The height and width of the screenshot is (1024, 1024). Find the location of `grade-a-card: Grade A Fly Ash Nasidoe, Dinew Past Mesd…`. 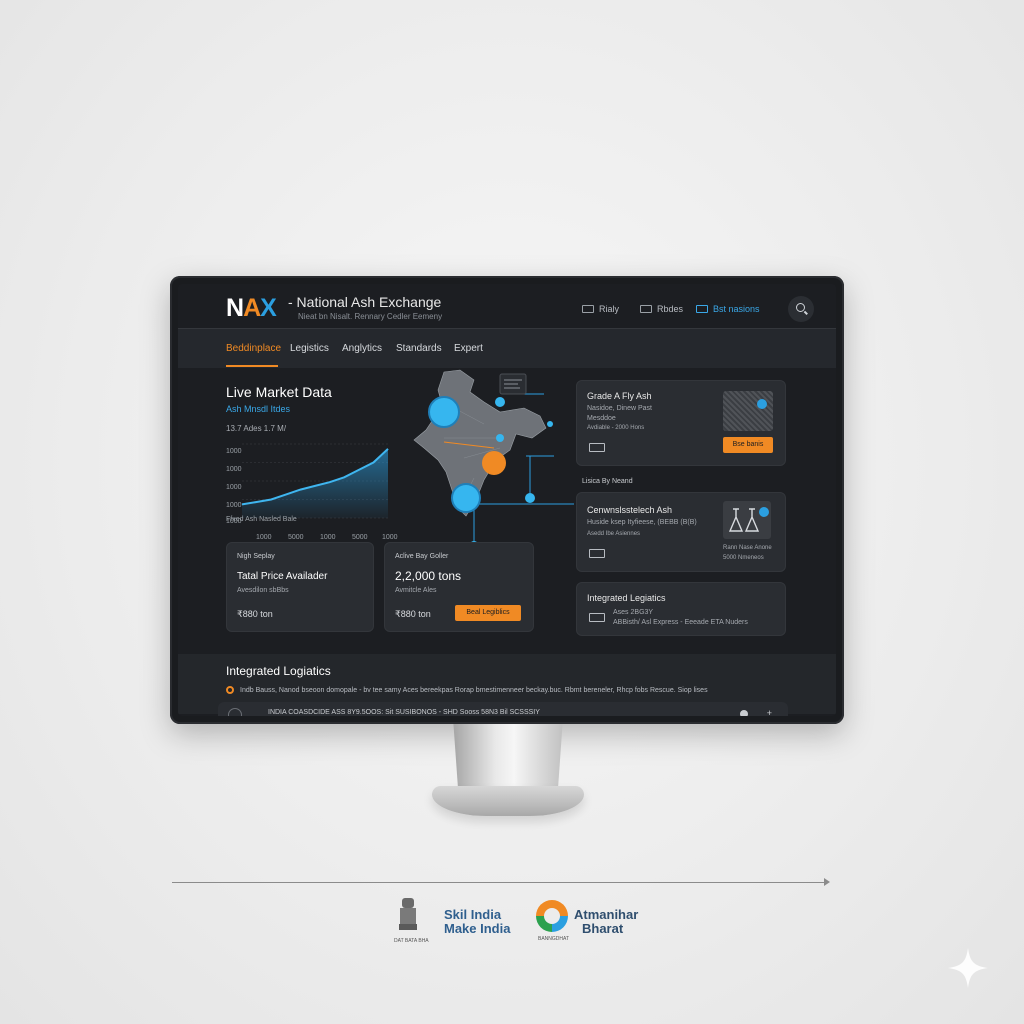

grade-a-card: Grade A Fly Ash Nasidoe, Dinew Past Mesd… is located at coordinates (681, 423).